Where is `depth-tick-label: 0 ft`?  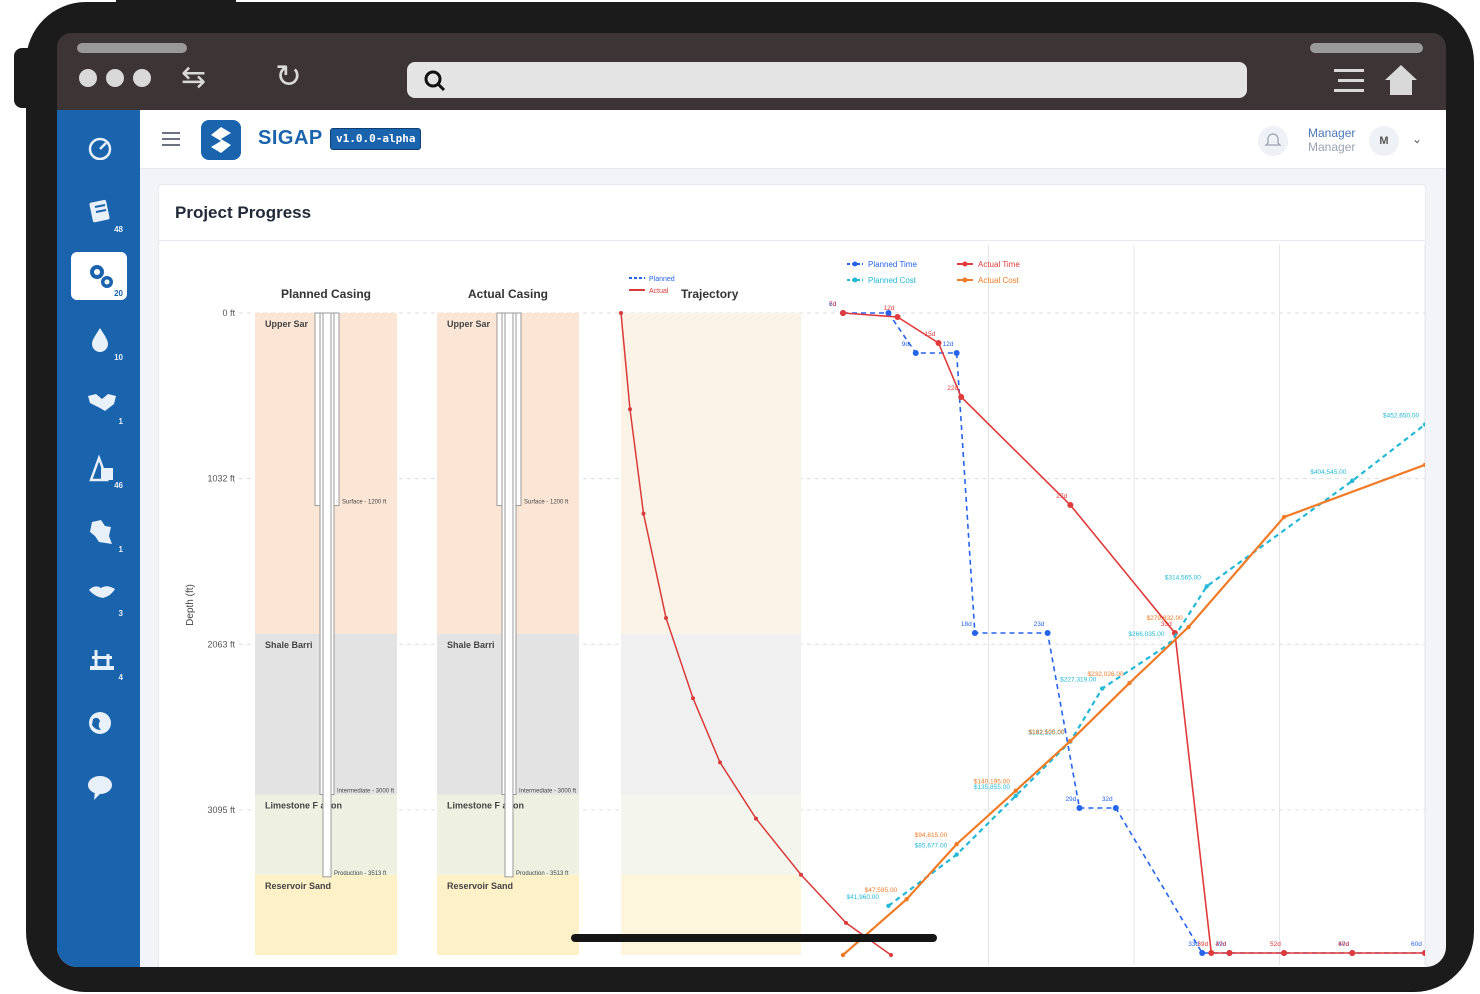
depth-tick-label: 0 ft is located at coordinates (228, 313).